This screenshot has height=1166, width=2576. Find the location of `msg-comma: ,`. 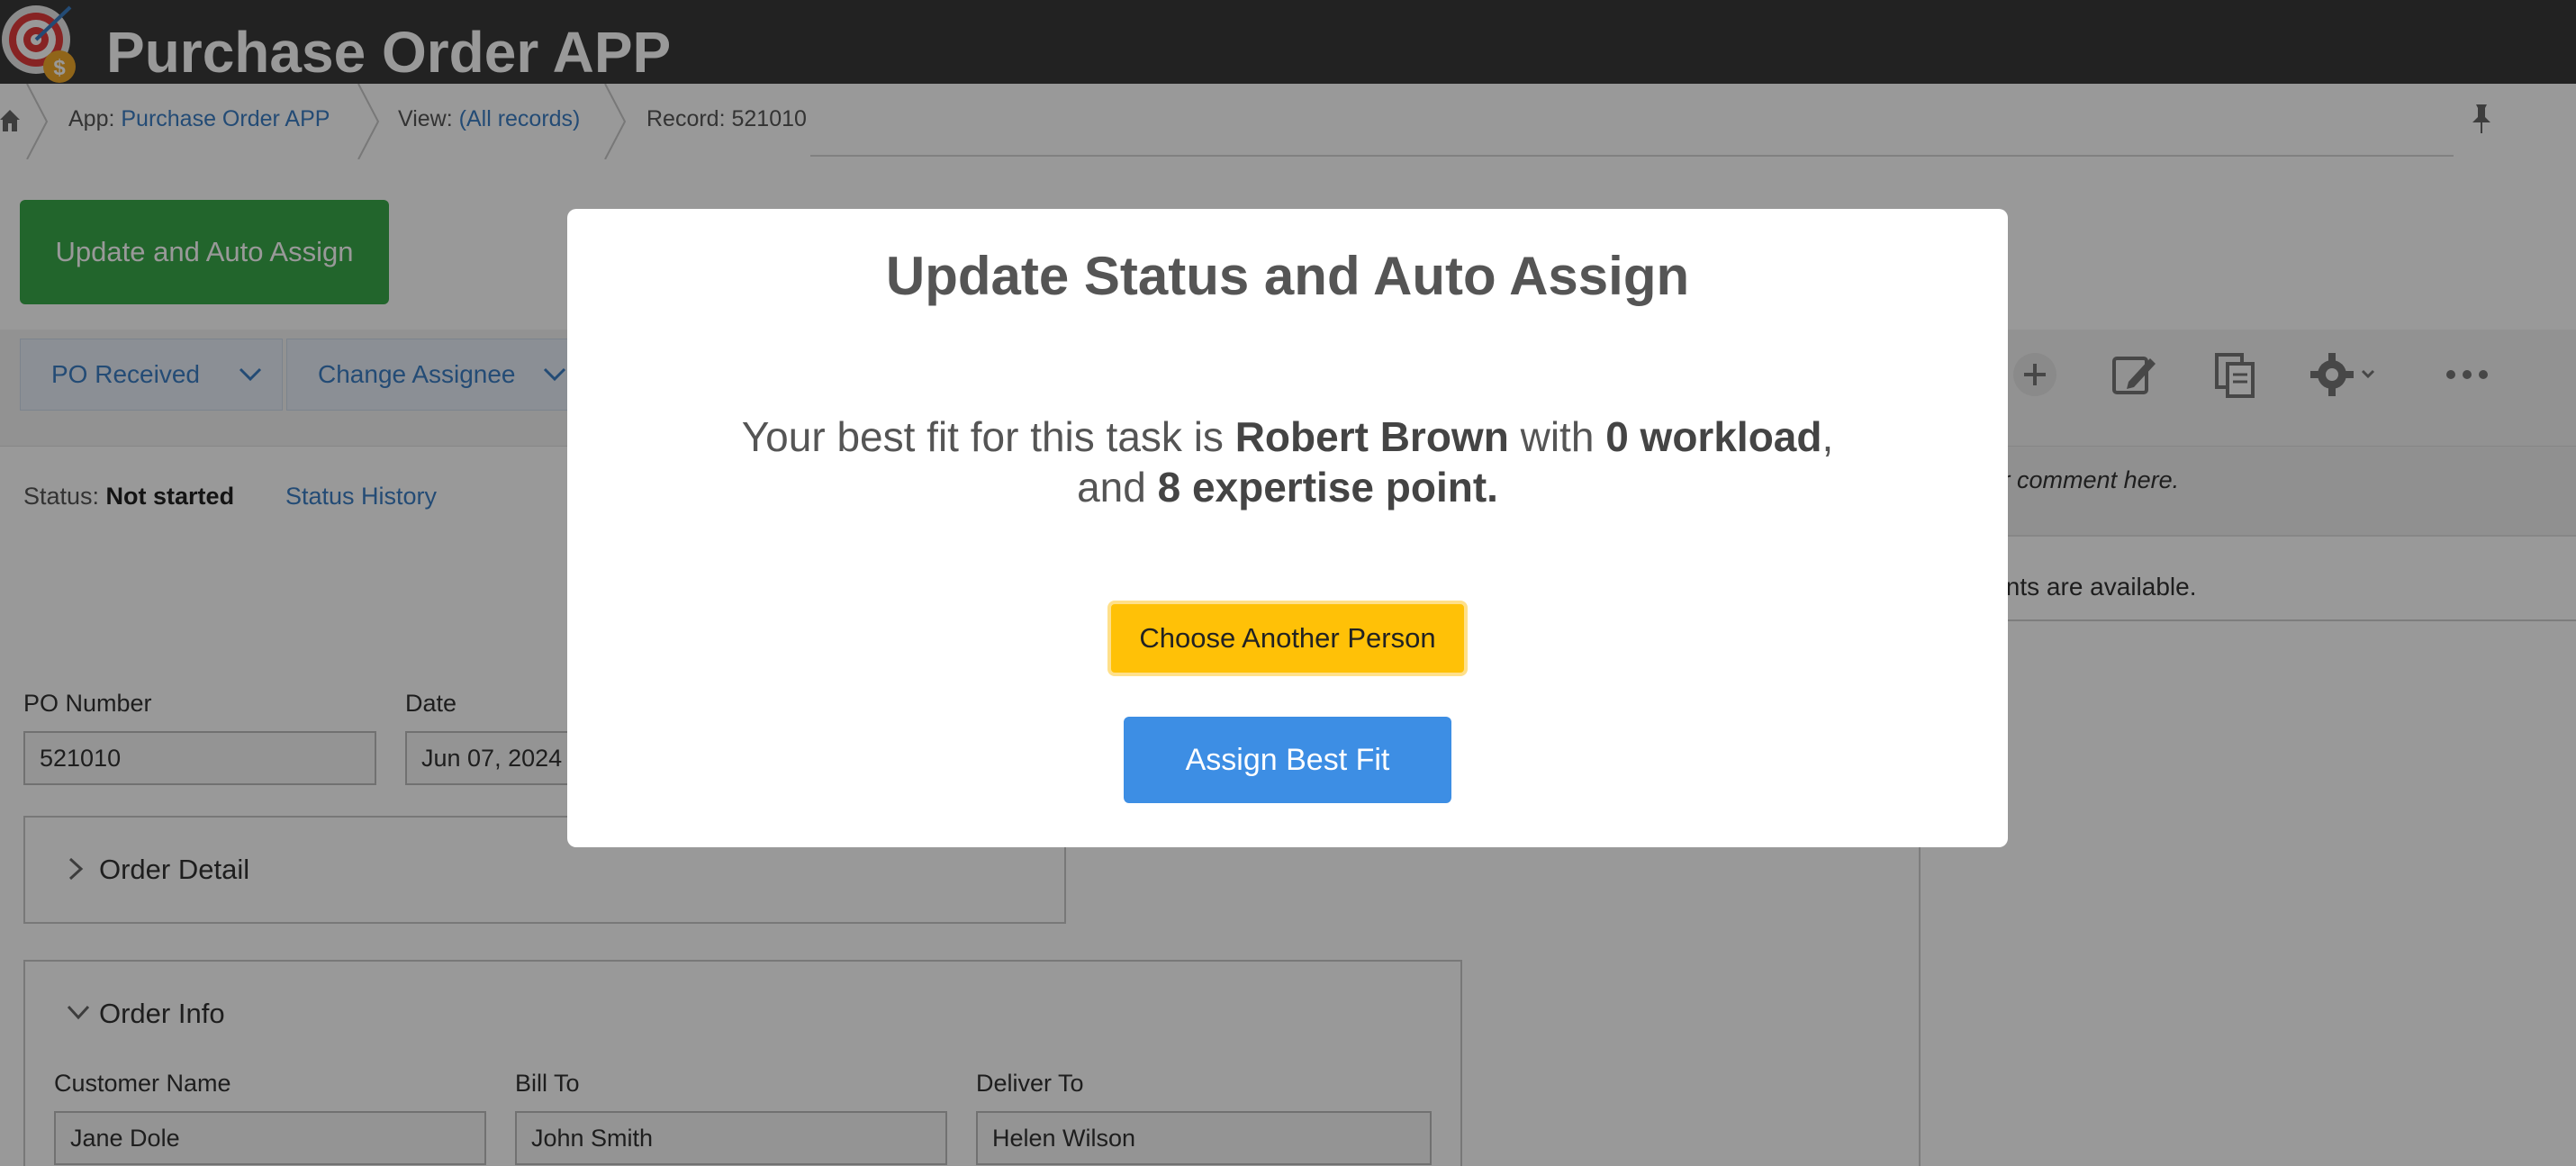

msg-comma: , is located at coordinates (1827, 436).